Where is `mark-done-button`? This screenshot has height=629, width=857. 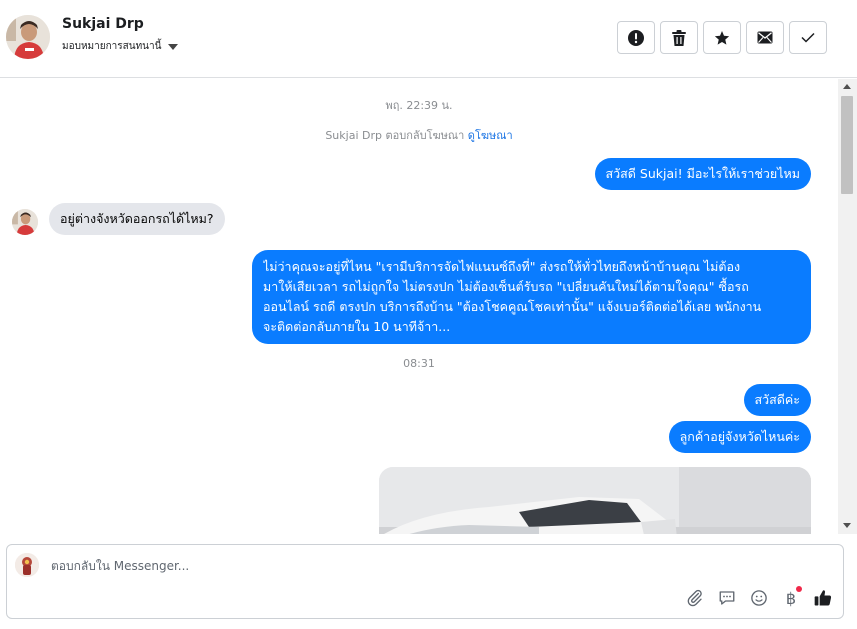 mark-done-button is located at coordinates (808, 37).